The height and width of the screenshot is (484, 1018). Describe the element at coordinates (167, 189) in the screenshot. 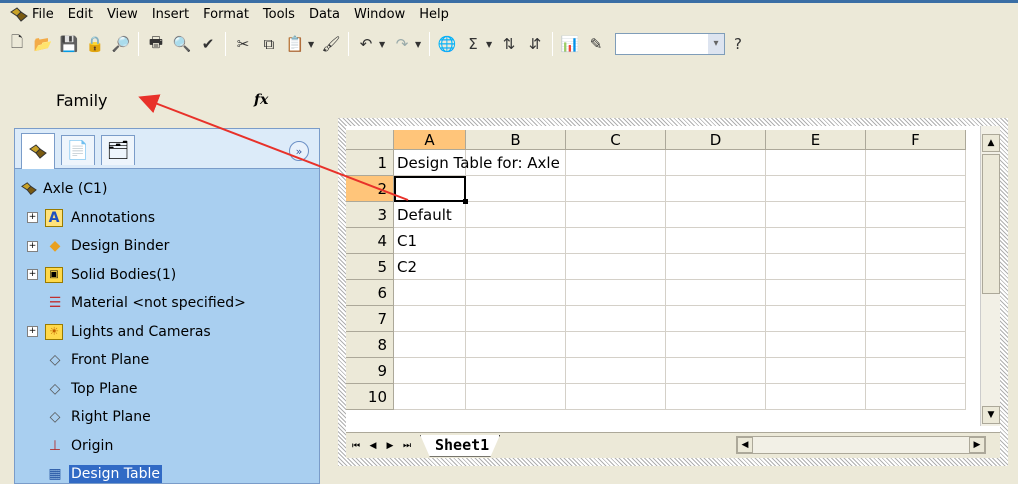

I see `tree-root: Axle (C1)` at that location.